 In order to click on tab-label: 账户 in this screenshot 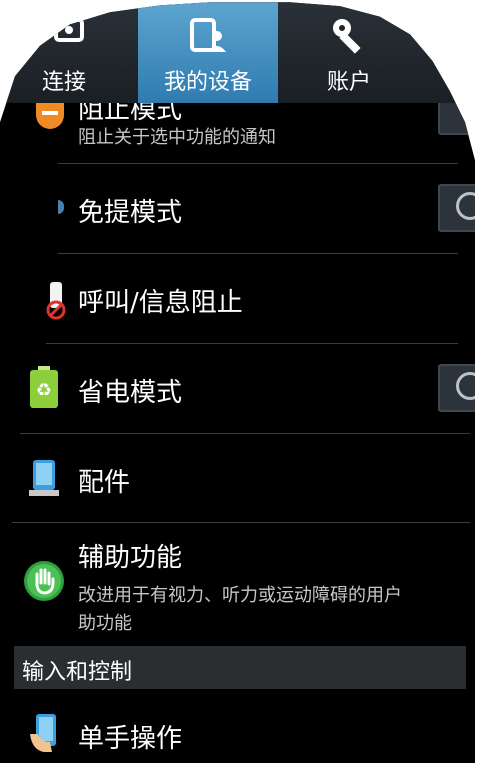, I will do `click(348, 82)`.